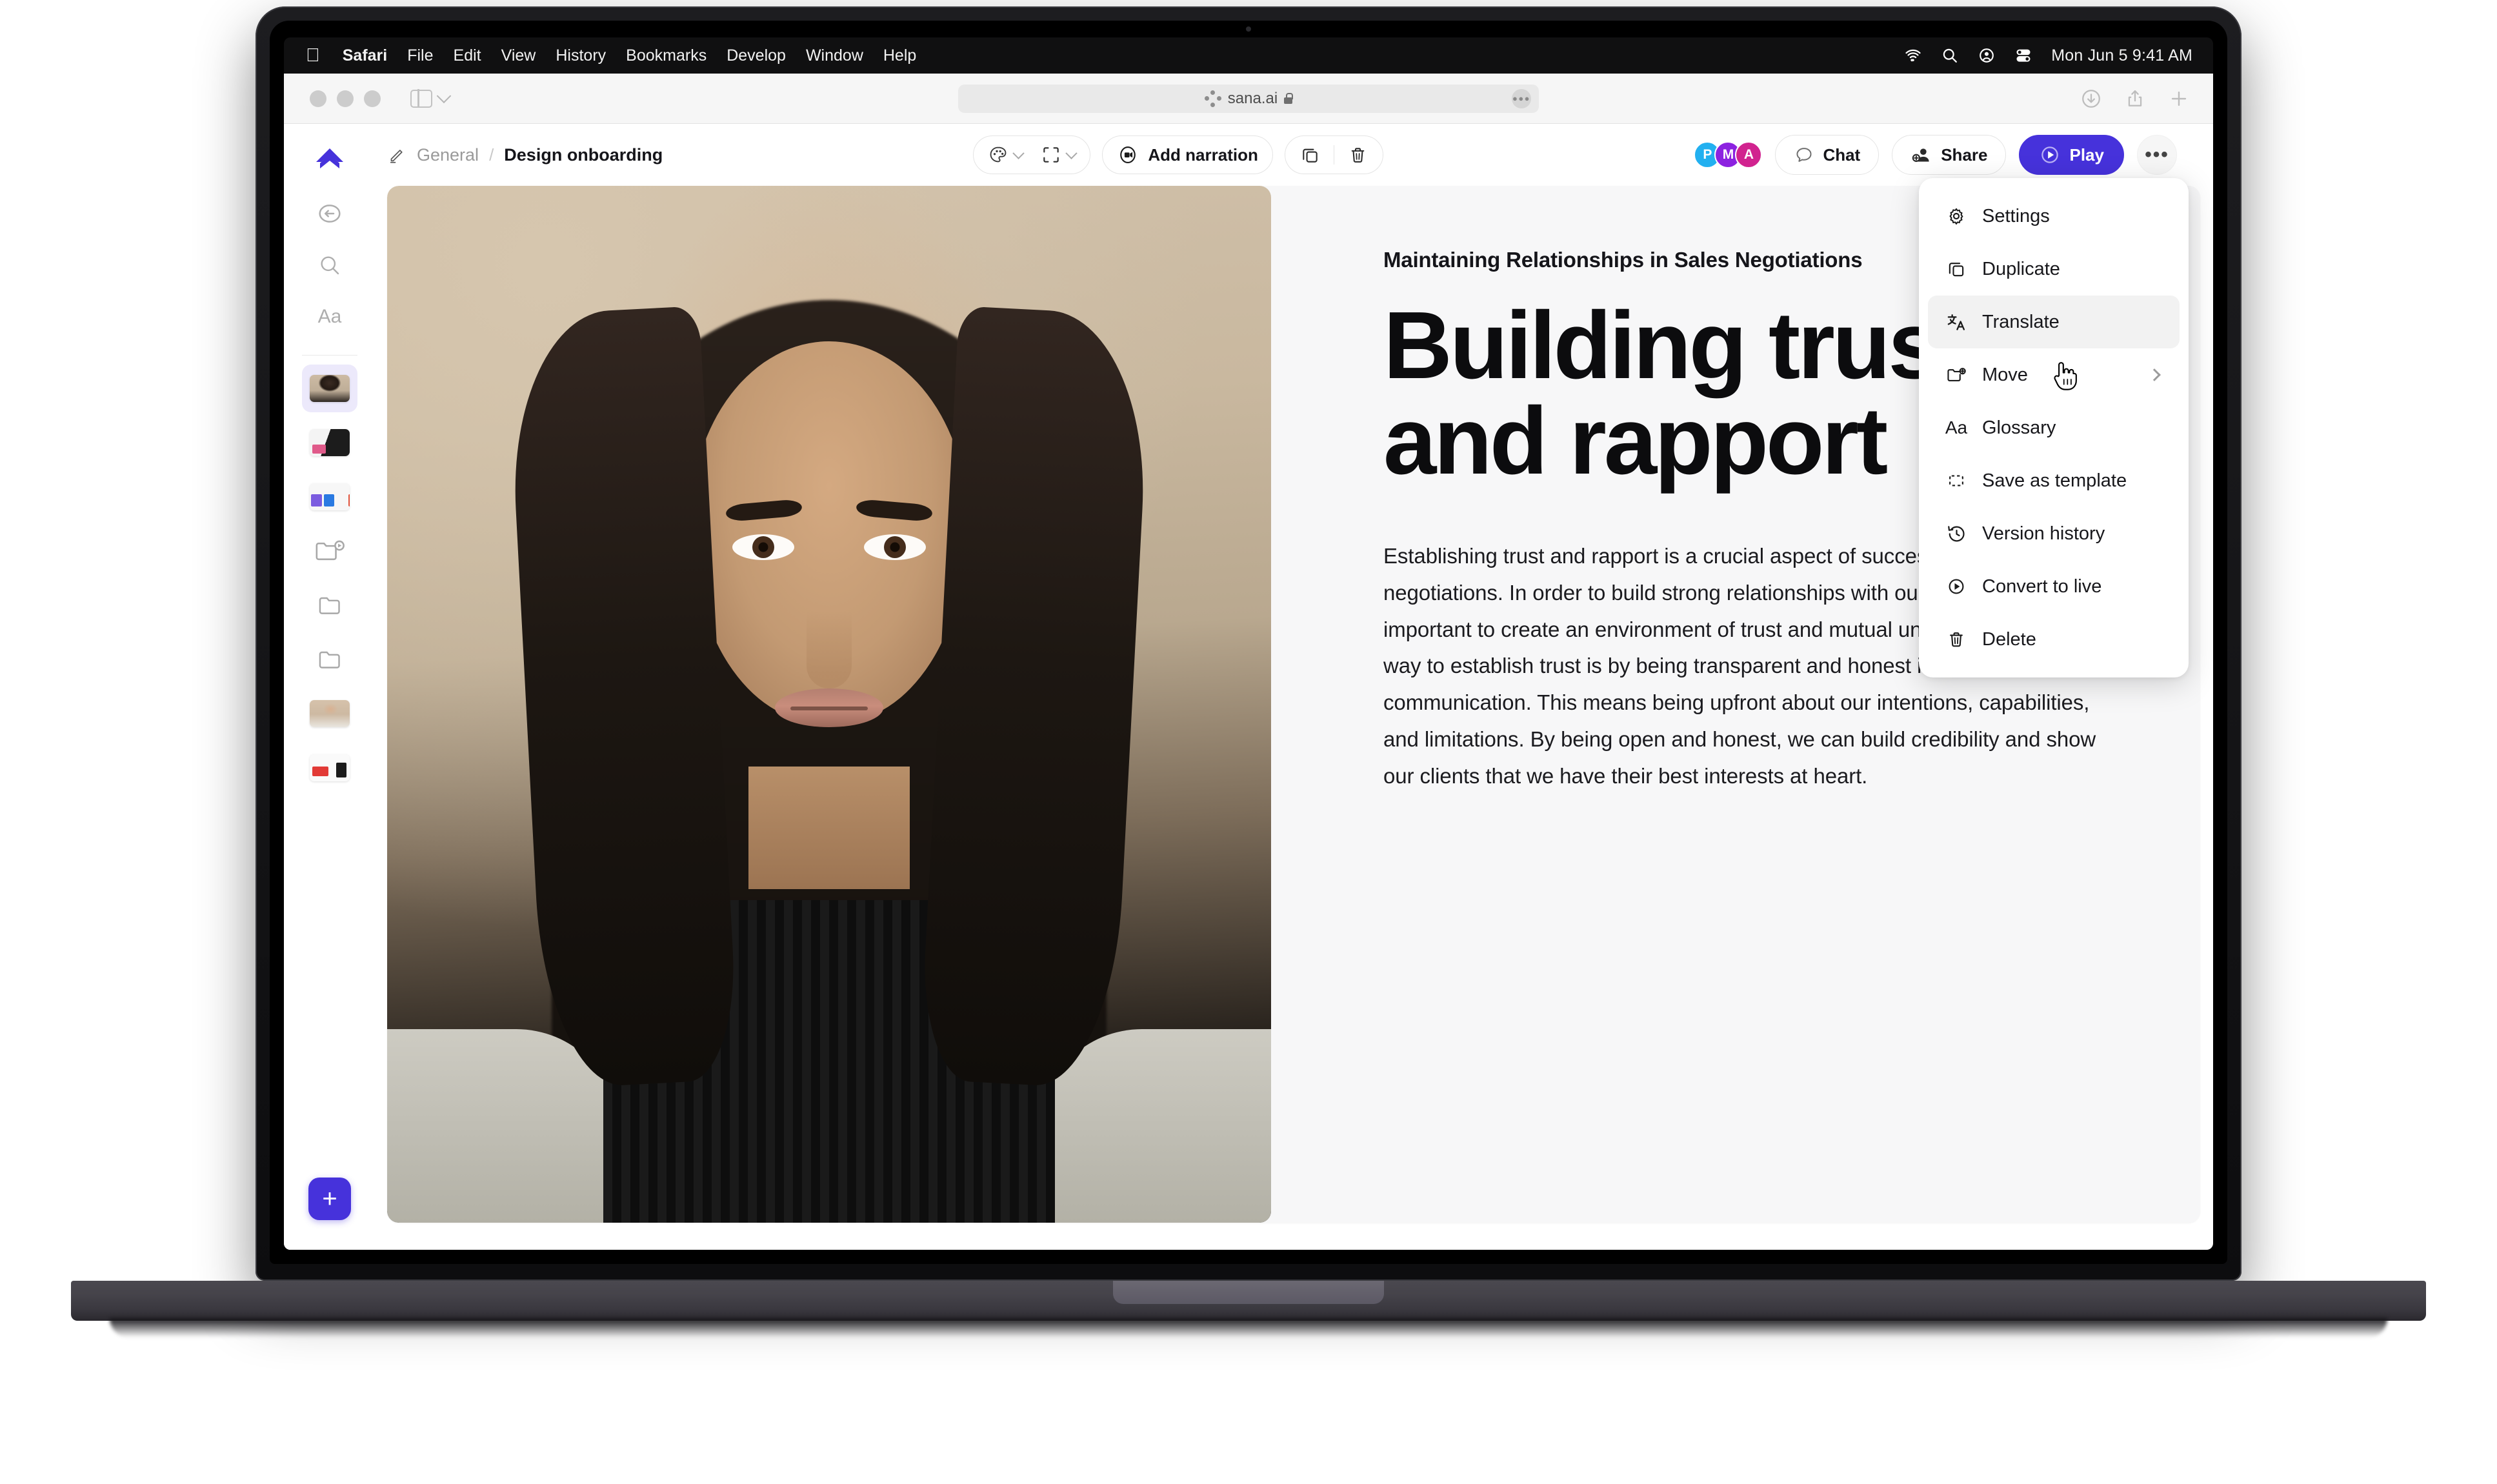  I want to click on menu-item-view: View, so click(518, 56).